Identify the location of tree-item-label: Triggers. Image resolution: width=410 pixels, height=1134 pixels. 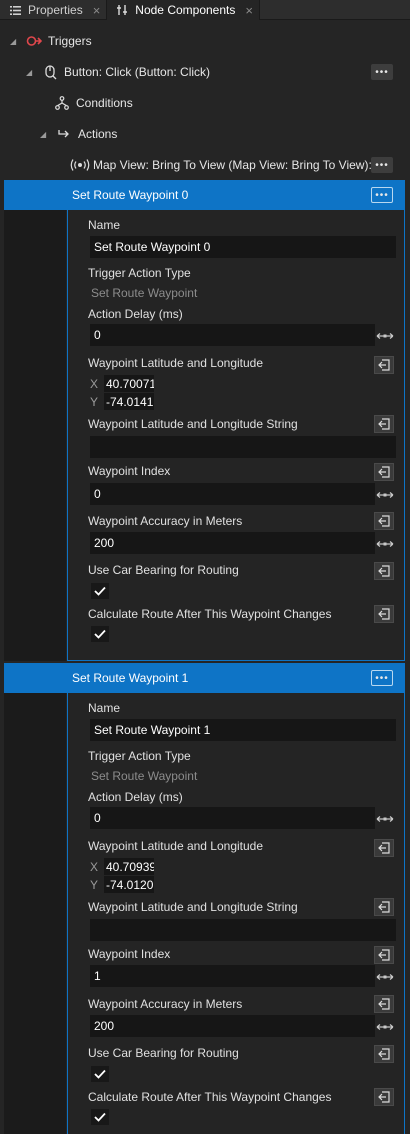
(70, 41).